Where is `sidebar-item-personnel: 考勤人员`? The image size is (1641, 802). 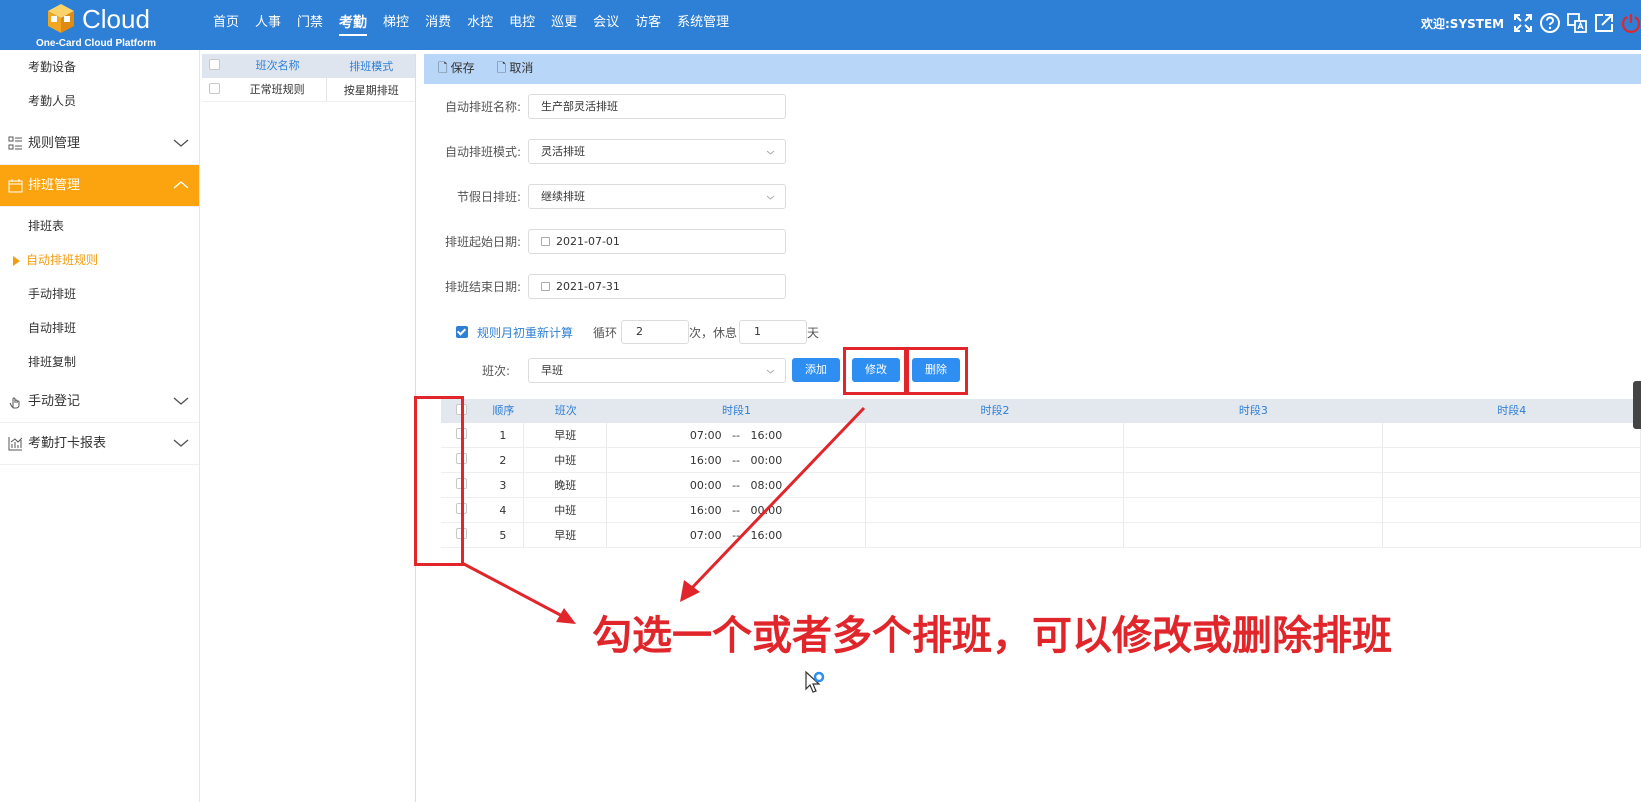 sidebar-item-personnel: 考勤人员 is located at coordinates (99, 101).